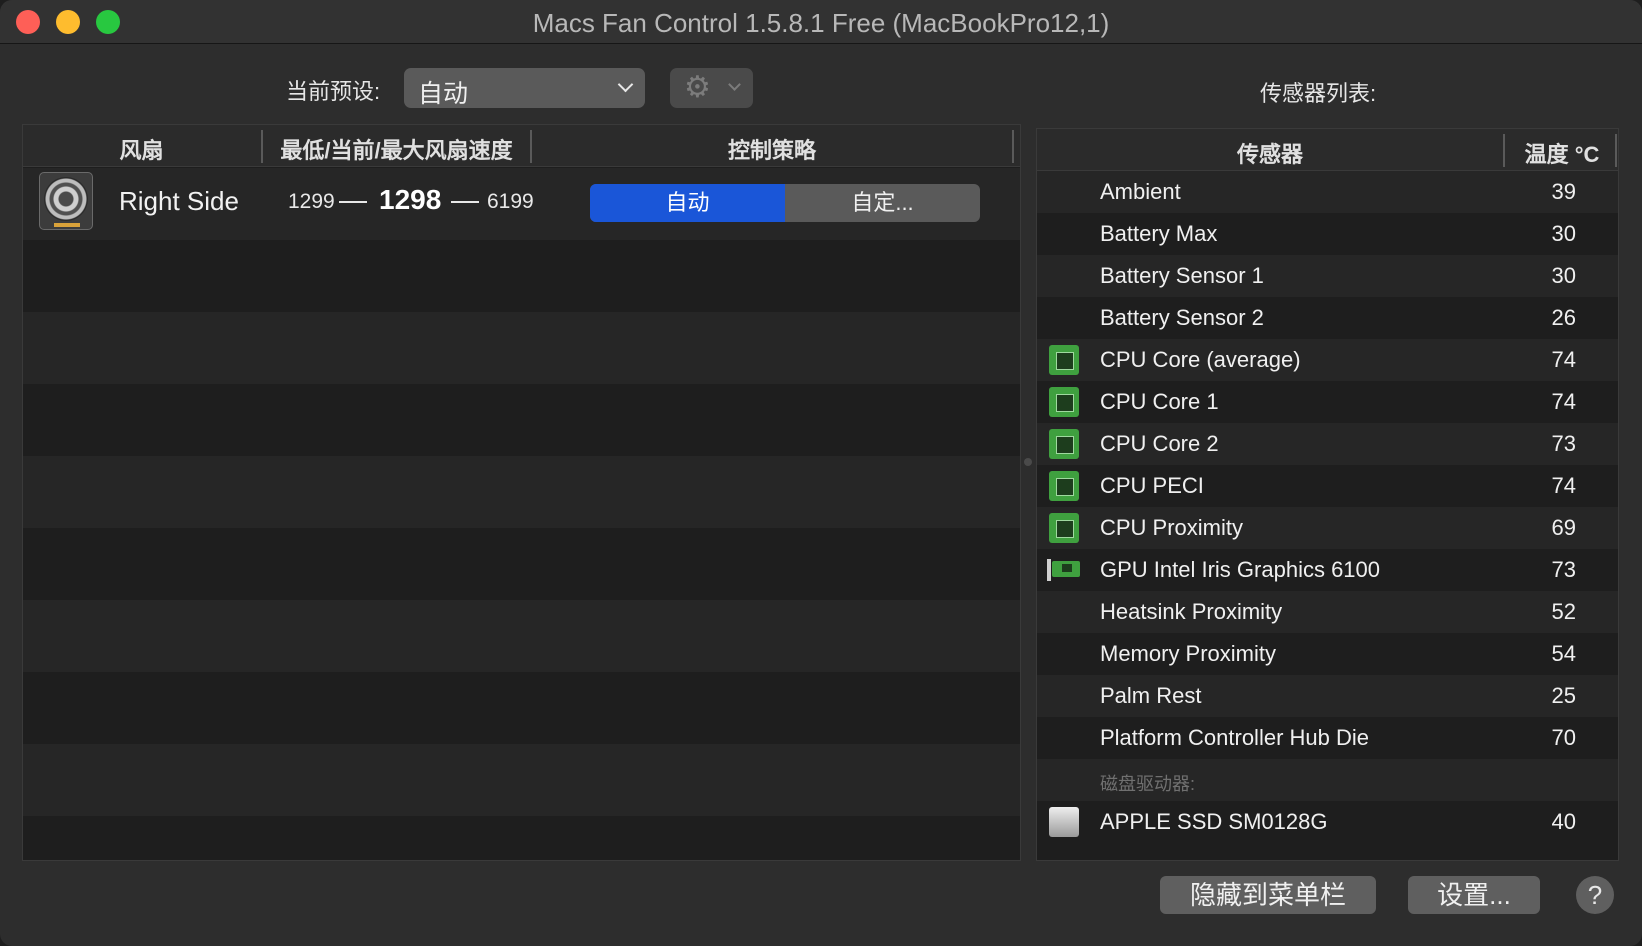  Describe the element at coordinates (1182, 275) in the screenshot. I see `sensor-name: Battery Sensor 1` at that location.